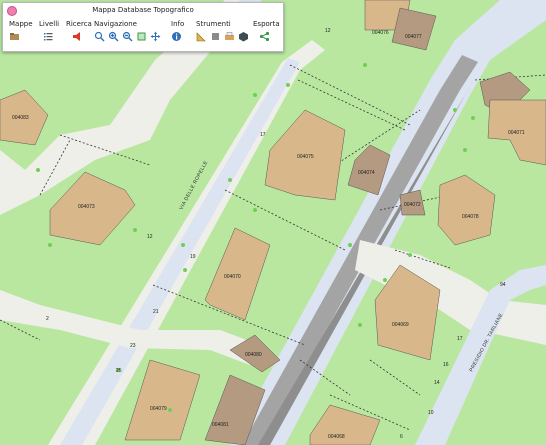  What do you see at coordinates (243, 36) in the screenshot?
I see `cube-icon` at bounding box center [243, 36].